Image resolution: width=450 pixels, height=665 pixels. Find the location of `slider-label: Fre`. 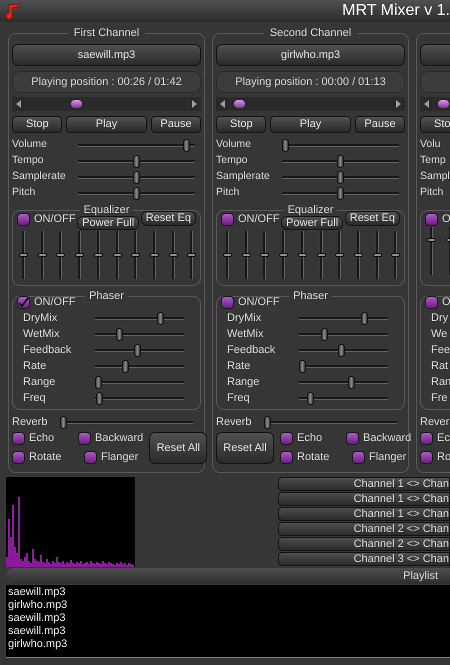

slider-label: Fre is located at coordinates (439, 398).